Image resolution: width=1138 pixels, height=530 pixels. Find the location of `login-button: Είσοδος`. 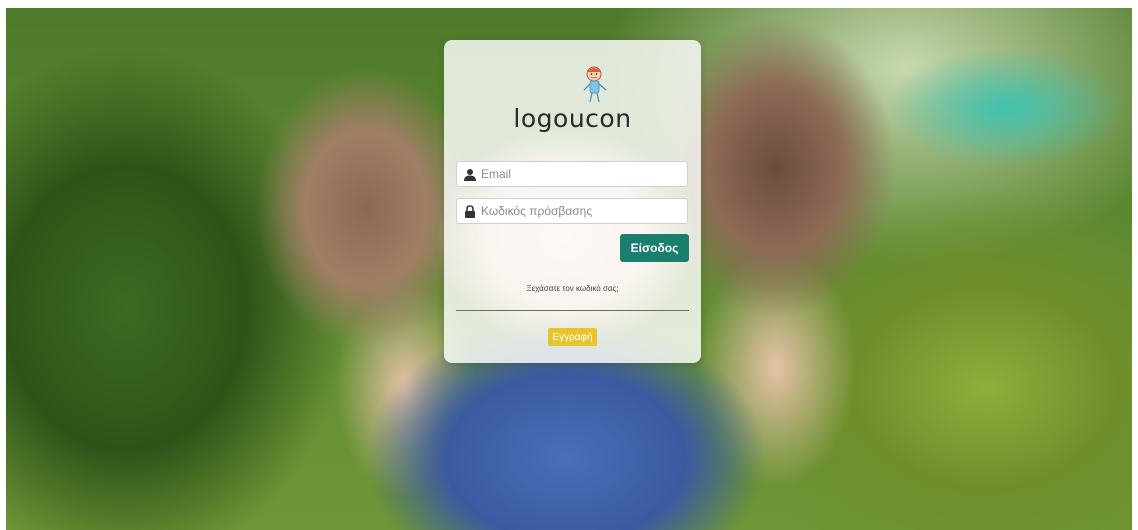

login-button: Είσοδος is located at coordinates (654, 248).